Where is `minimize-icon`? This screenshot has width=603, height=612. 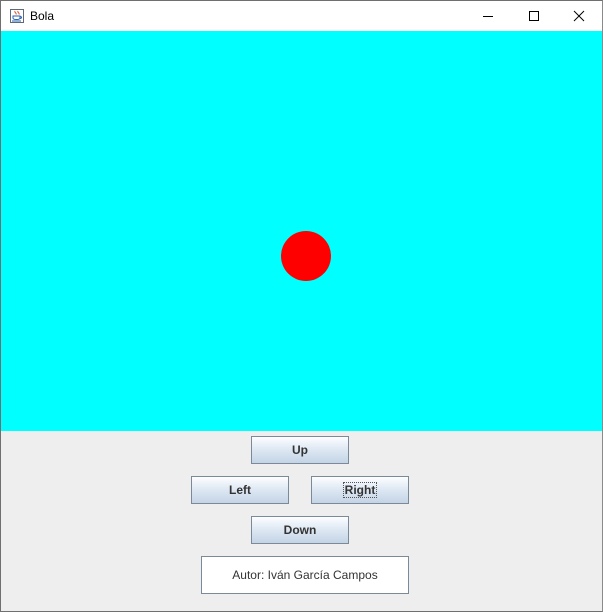
minimize-icon is located at coordinates (488, 16).